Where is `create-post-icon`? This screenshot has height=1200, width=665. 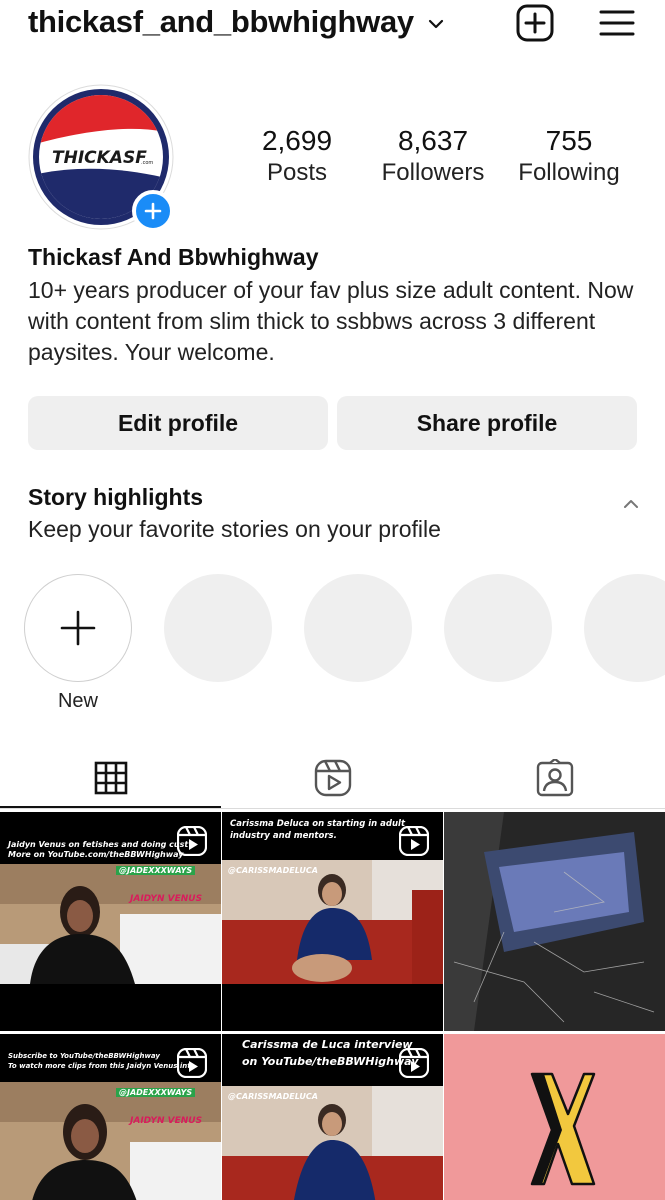
create-post-icon is located at coordinates (535, 23).